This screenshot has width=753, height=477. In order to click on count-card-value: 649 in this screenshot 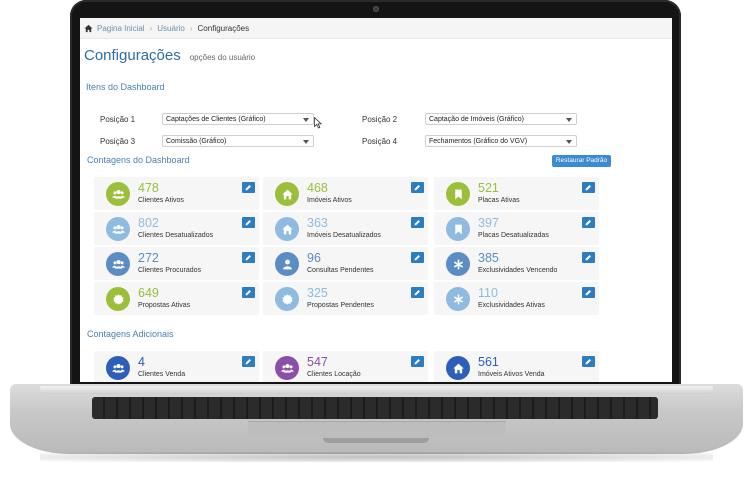, I will do `click(148, 293)`.